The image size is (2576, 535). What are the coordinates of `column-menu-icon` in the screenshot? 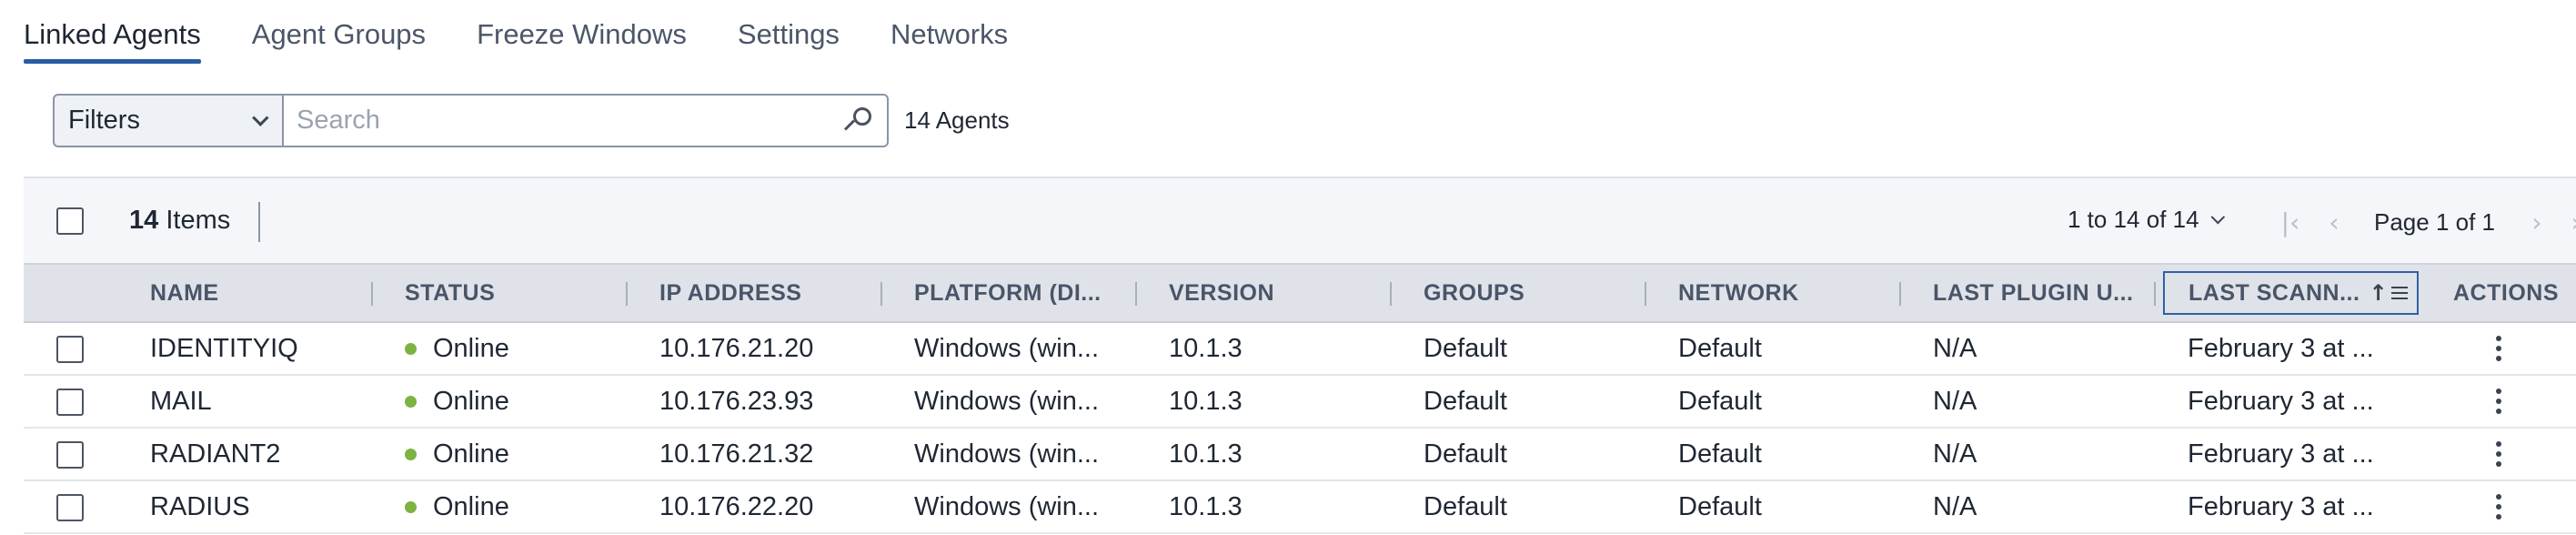 It's located at (2400, 293).